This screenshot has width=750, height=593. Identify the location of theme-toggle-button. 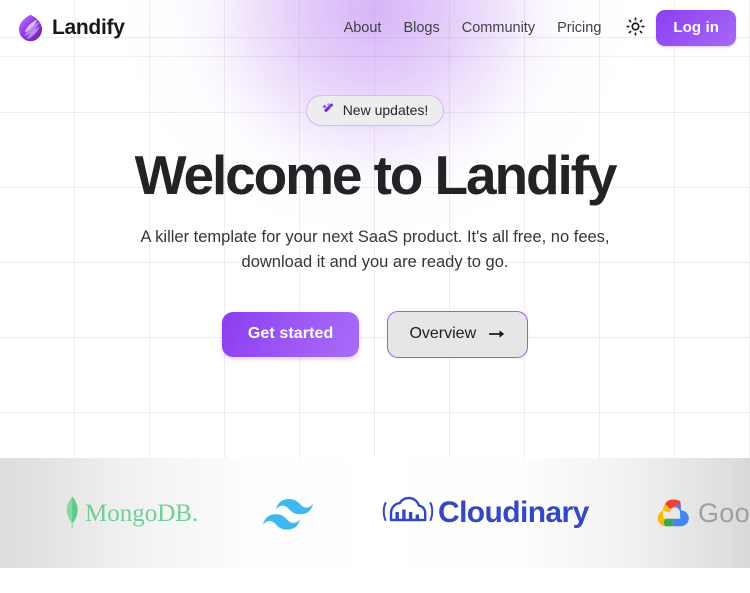
(635, 28).